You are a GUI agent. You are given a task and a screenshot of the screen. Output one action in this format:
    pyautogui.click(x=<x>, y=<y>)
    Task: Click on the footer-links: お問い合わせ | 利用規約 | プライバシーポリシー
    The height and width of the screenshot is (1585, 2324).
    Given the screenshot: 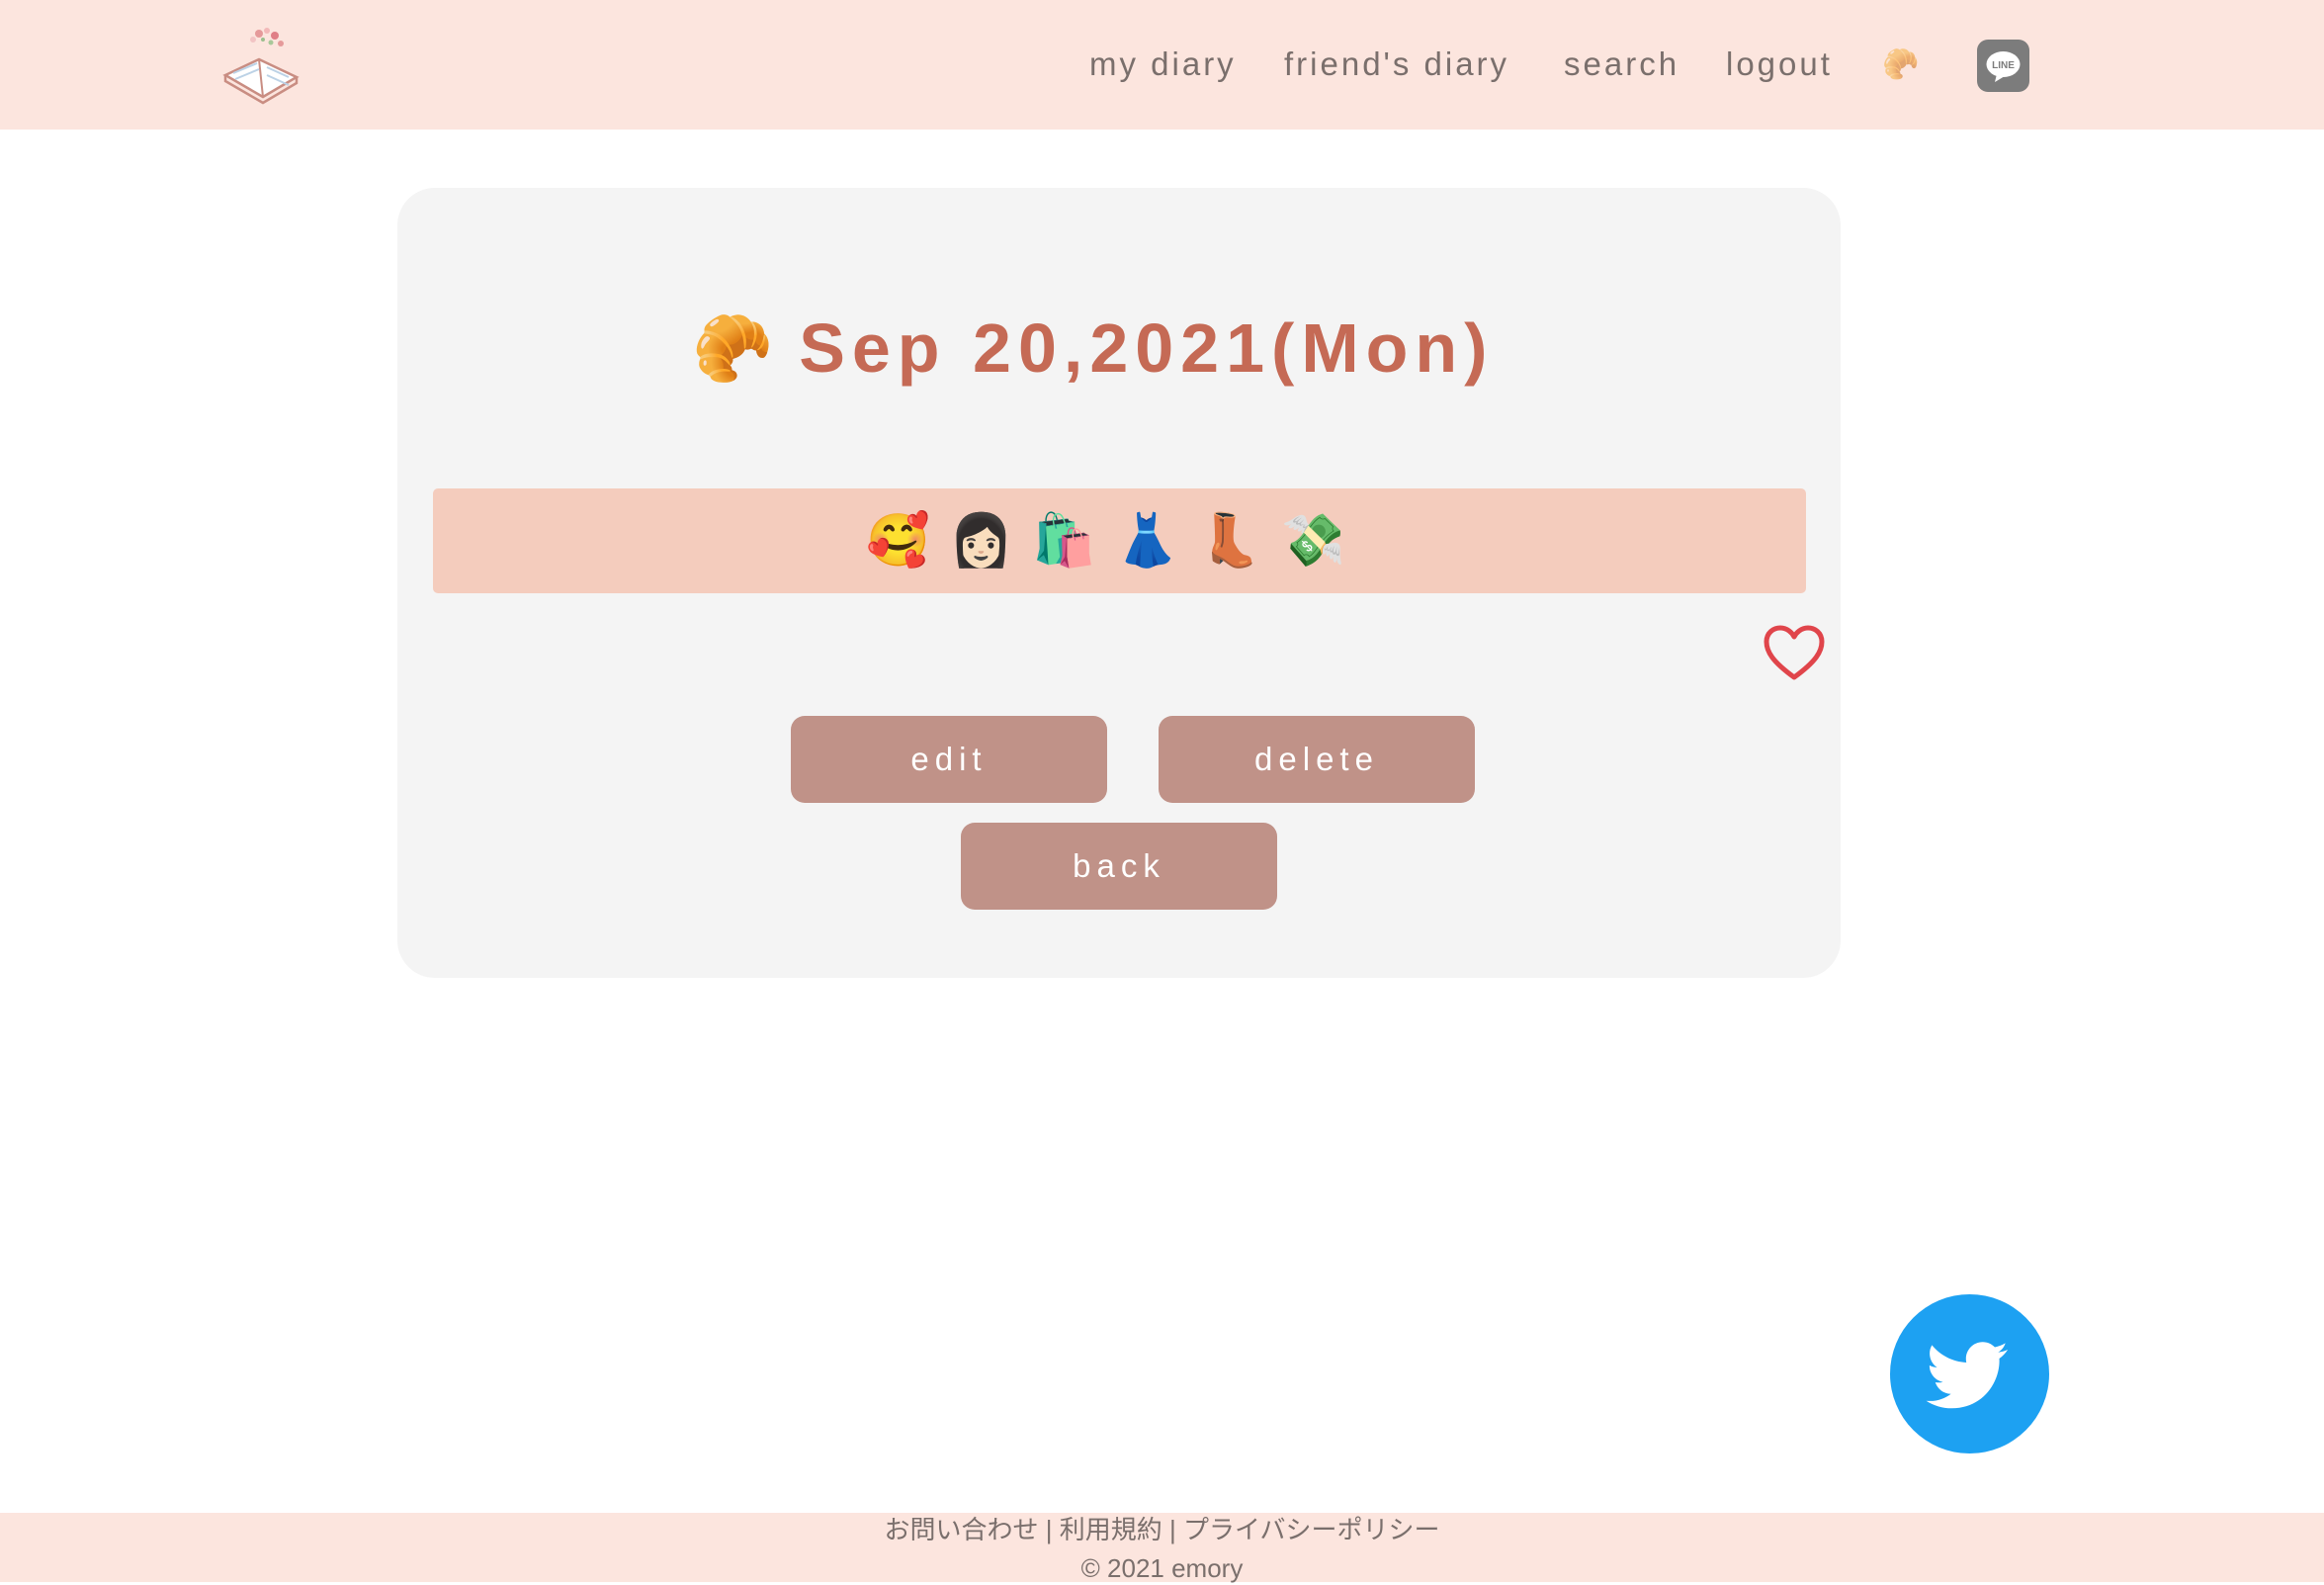 What is the action you would take?
    pyautogui.click(x=1162, y=1529)
    